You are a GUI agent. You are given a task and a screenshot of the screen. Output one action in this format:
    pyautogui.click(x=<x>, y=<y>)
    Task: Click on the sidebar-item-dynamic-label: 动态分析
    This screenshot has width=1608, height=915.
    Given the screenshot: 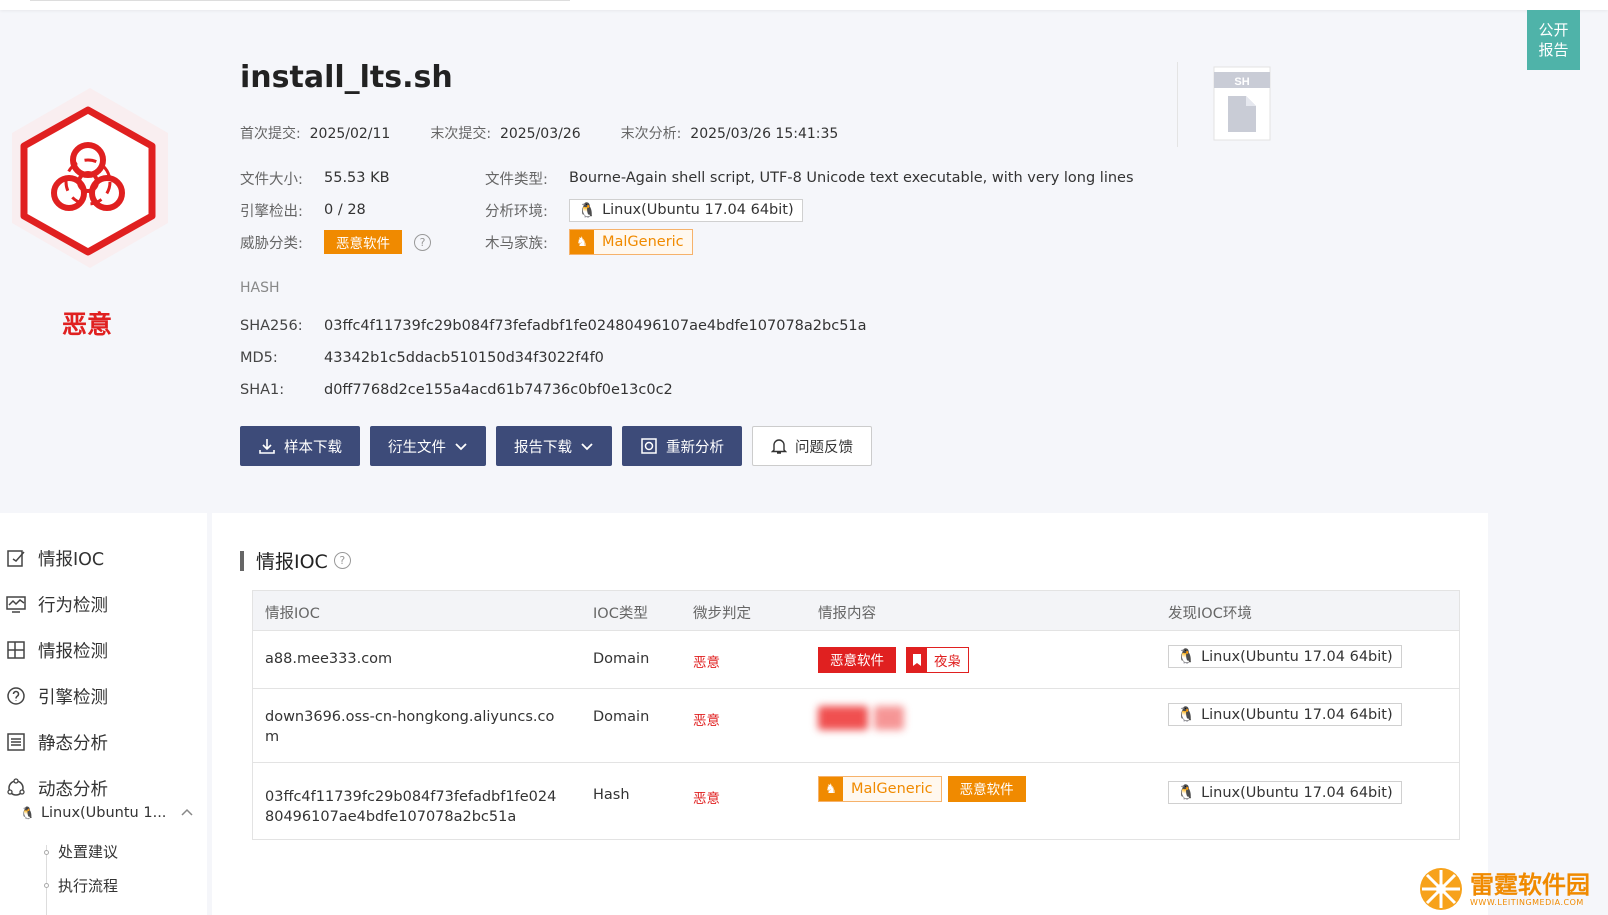 What is the action you would take?
    pyautogui.click(x=73, y=789)
    